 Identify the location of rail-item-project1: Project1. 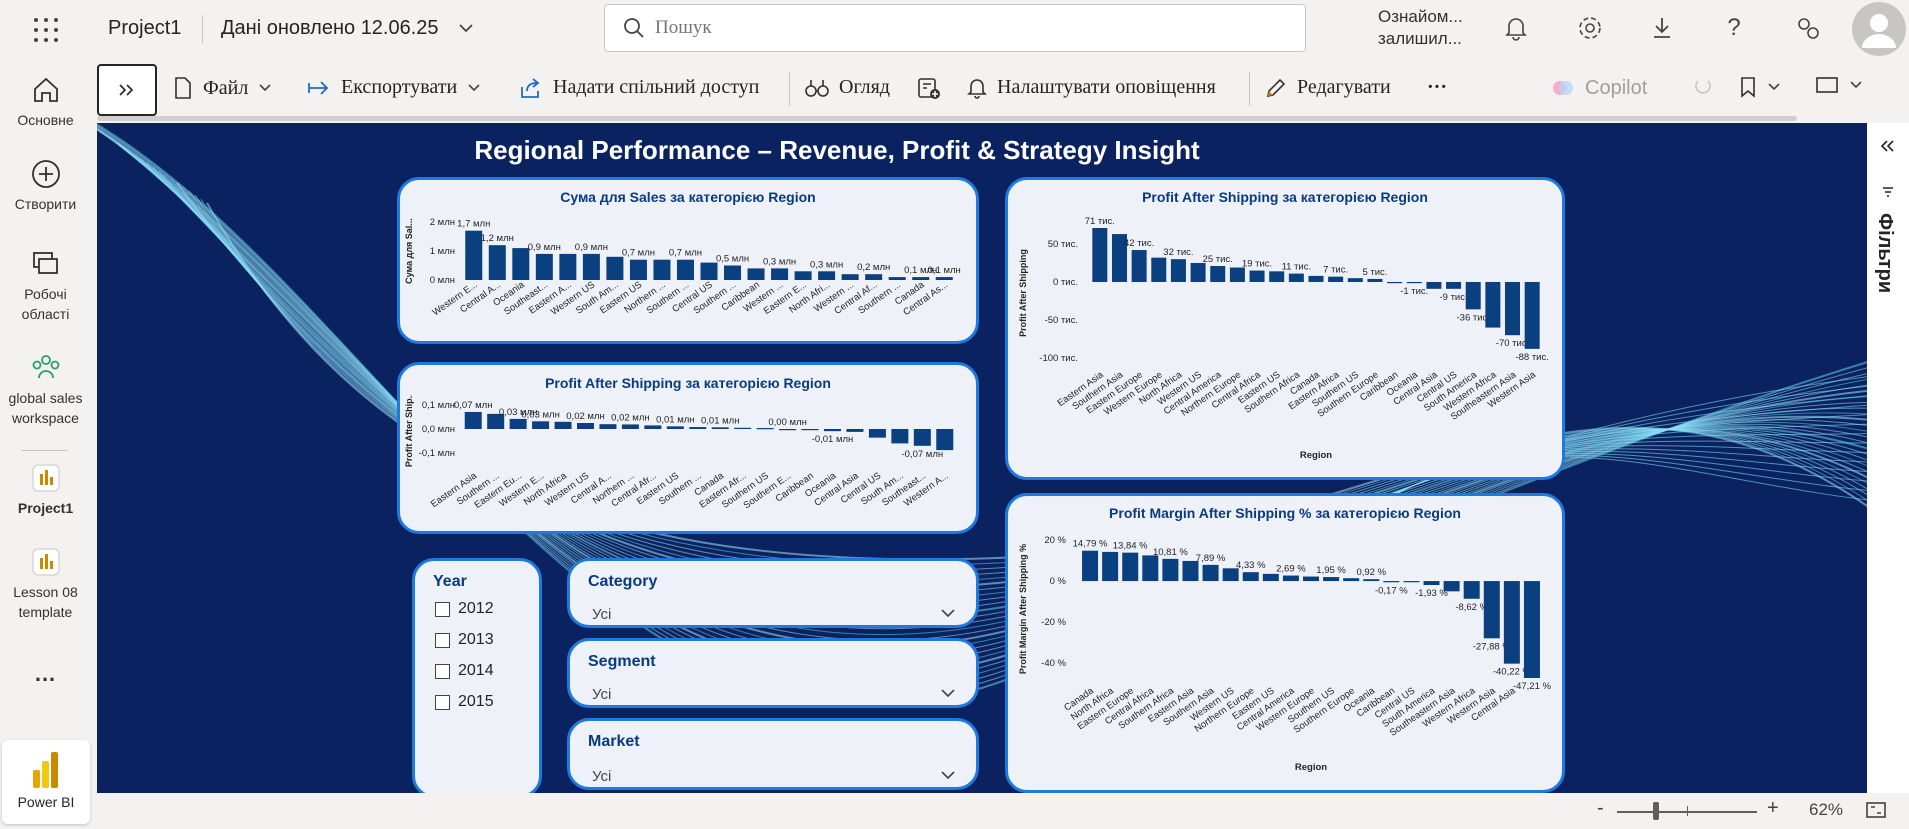
(45, 490).